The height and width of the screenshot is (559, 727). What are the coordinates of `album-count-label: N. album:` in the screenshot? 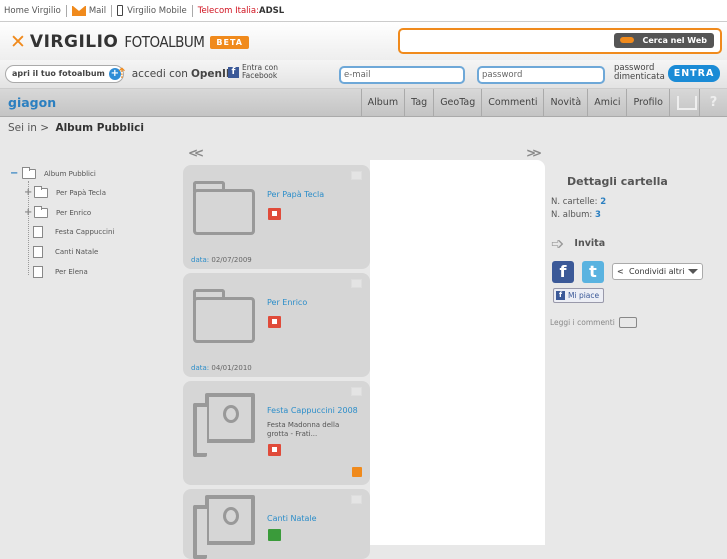 It's located at (572, 215).